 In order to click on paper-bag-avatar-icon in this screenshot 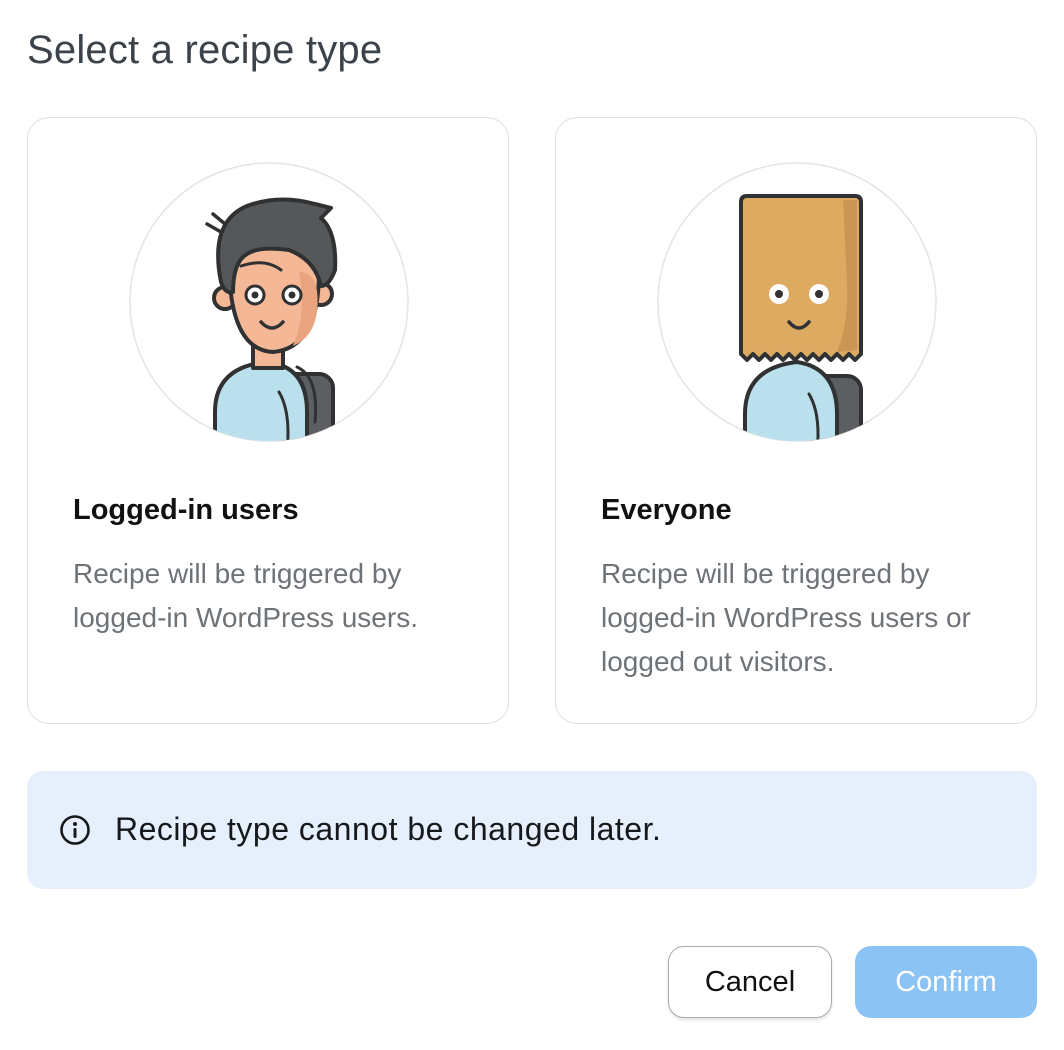, I will do `click(797, 302)`.